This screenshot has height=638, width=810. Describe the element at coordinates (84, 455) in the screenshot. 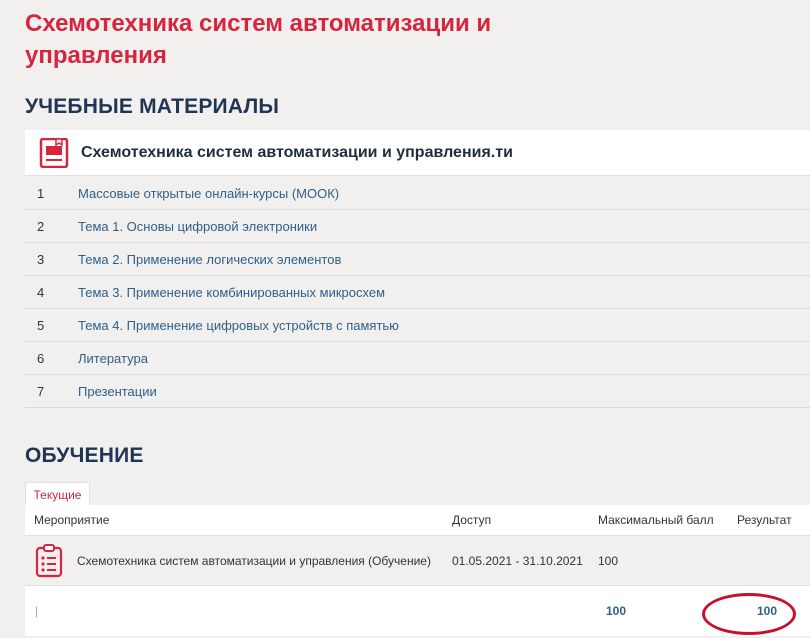

I see `learning-heading: ОБУЧЕНИЕ` at that location.